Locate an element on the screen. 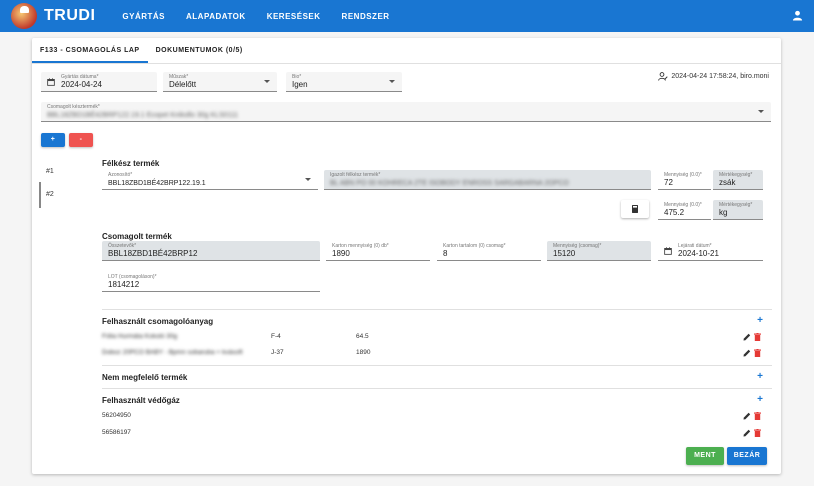 Image resolution: width=814 pixels, height=486 pixels. tab-bar: F133 - CSOMAGOLÁS LAP DOKUMENTUMOK (0/5) is located at coordinates (141, 50).